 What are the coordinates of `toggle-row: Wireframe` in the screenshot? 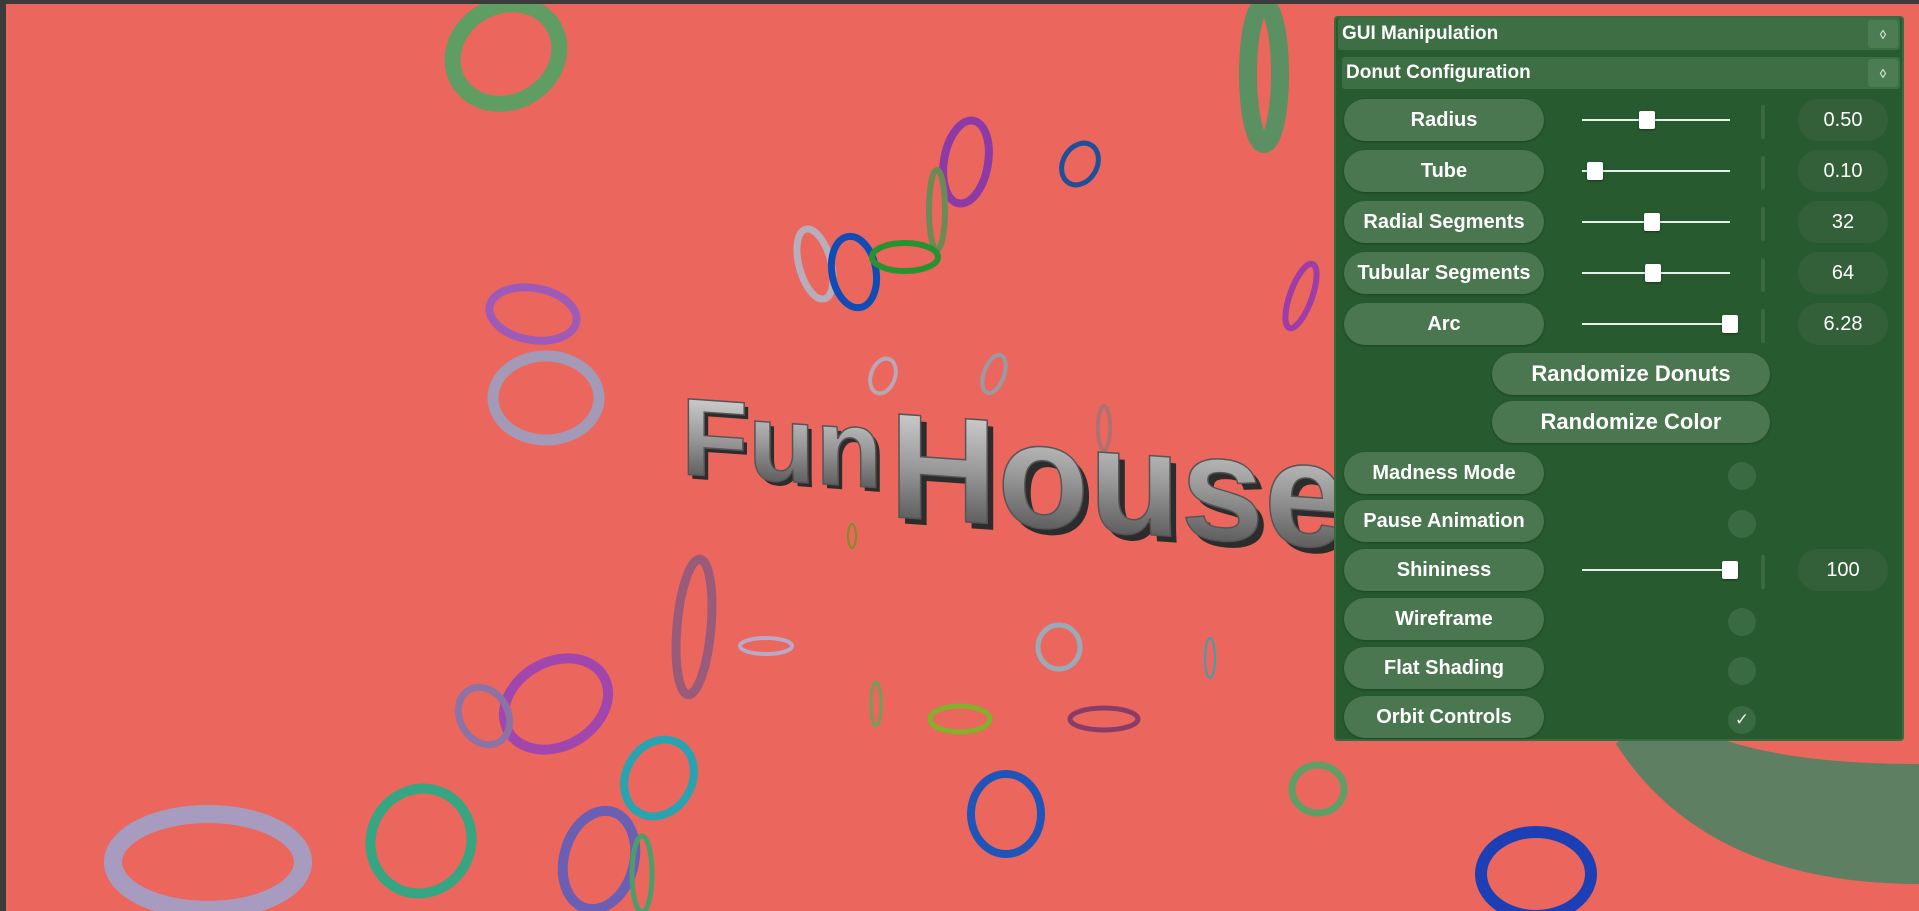 It's located at (1620, 619).